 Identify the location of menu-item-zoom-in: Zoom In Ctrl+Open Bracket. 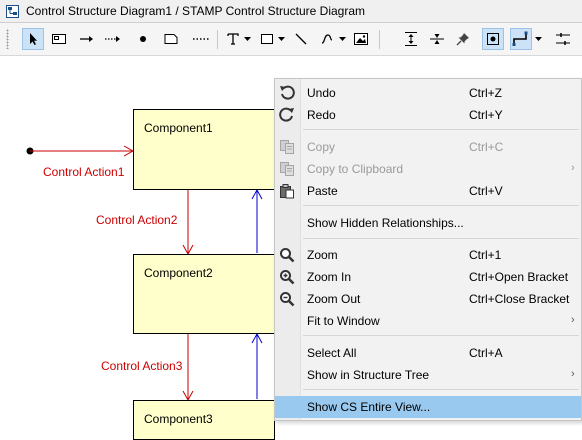
(428, 277).